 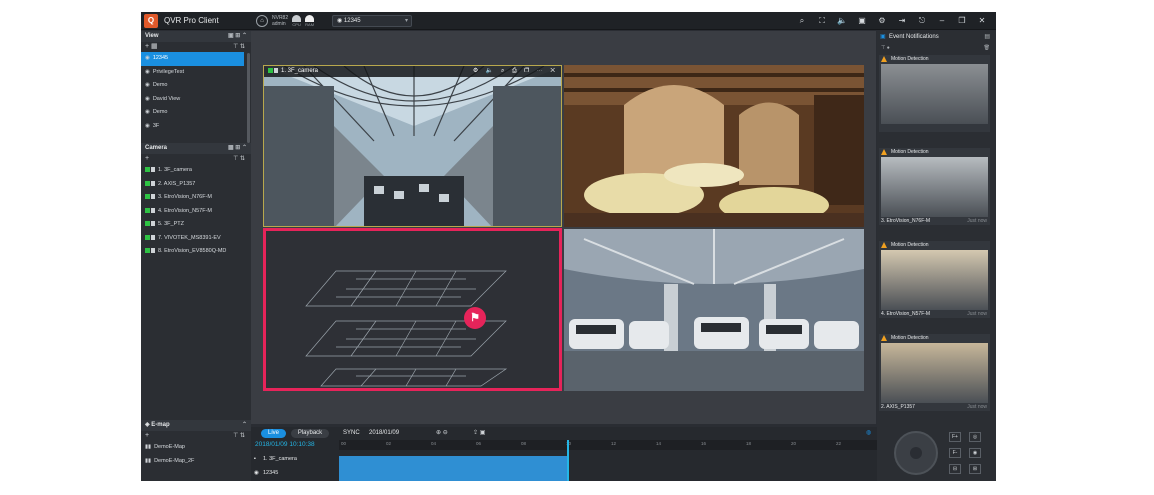 I want to click on camera-list-item: 2. AXIS_P1357, so click(x=196, y=185).